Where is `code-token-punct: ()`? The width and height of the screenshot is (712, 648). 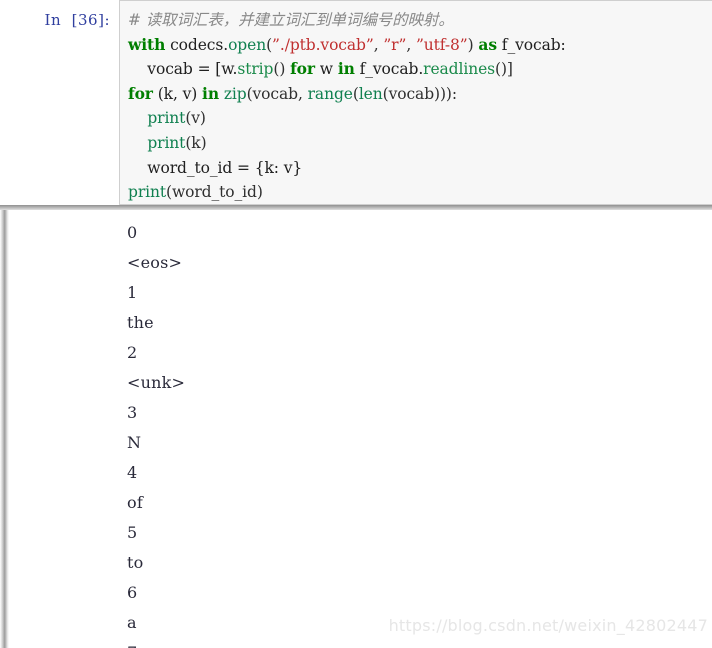 code-token-punct: () is located at coordinates (282, 69).